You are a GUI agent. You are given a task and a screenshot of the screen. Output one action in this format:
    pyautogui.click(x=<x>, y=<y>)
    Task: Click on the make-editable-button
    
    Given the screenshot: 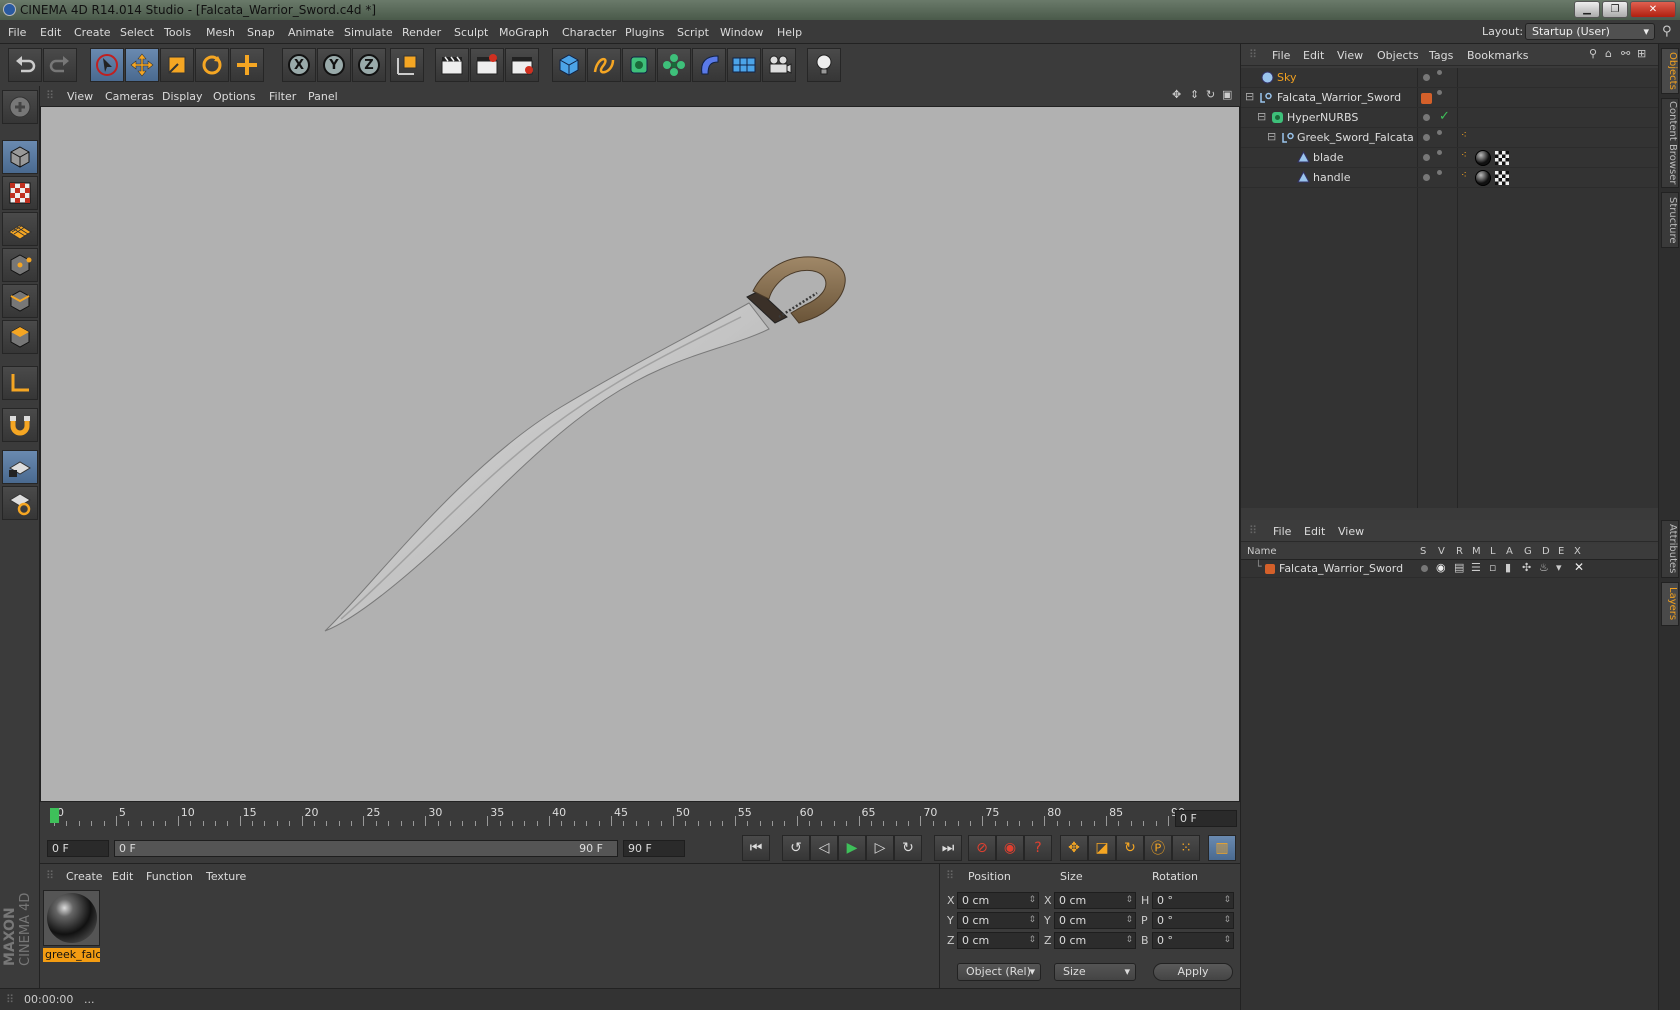 What is the action you would take?
    pyautogui.click(x=20, y=107)
    